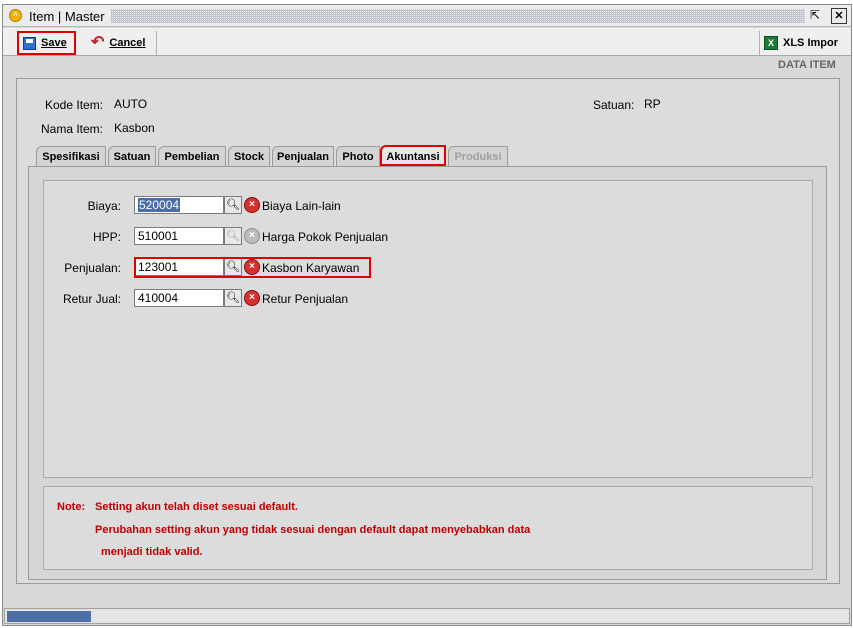 This screenshot has width=853, height=628. Describe the element at coordinates (106, 237) in the screenshot. I see `hpp-label: HPP:` at that location.